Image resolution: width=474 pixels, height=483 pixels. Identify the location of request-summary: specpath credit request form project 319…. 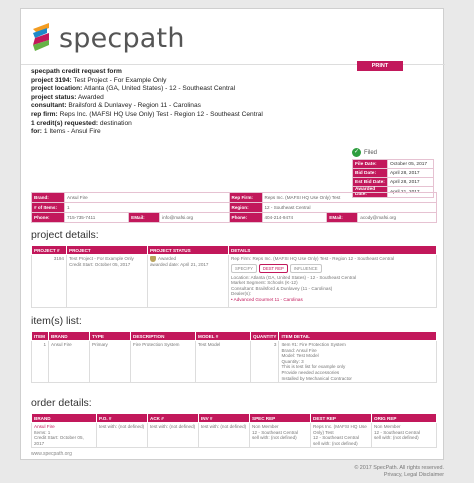
(196, 102).